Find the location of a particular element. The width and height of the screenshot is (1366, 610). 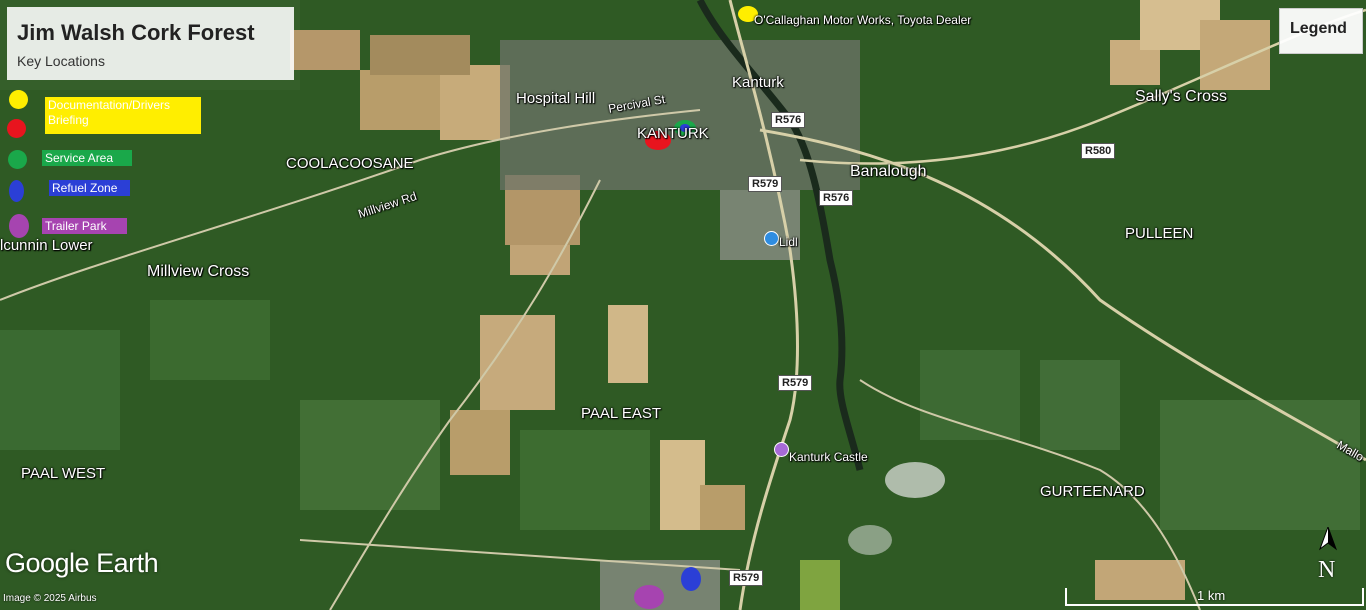

place-label-paal-west: PAAL WEST is located at coordinates (63, 473).